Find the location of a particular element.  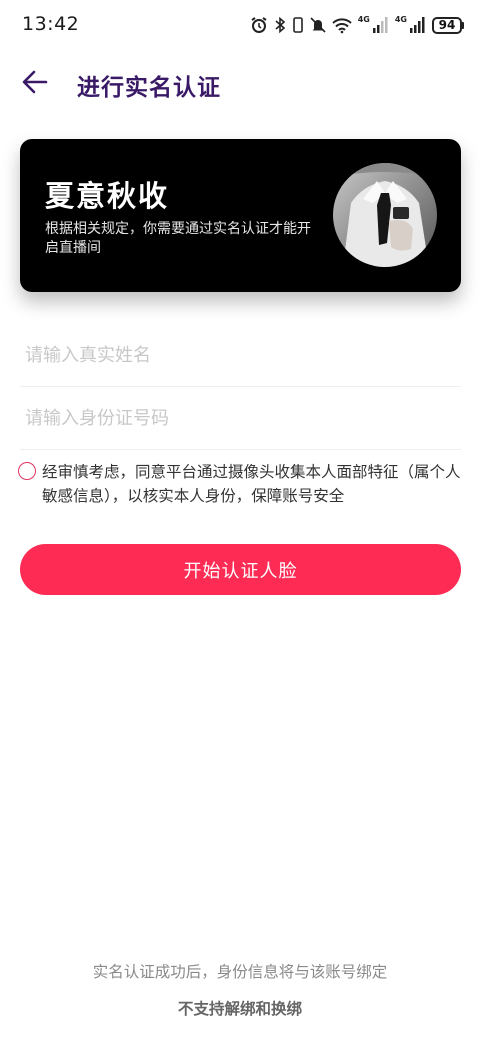

sim2-label: 4G is located at coordinates (400, 19).